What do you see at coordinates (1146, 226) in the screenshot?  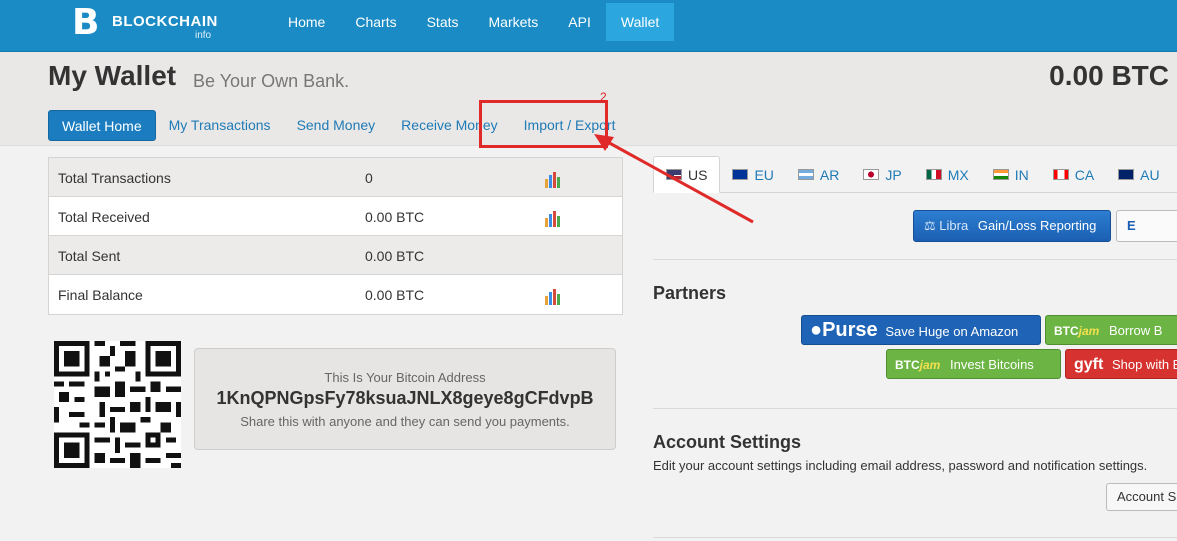 I see `partner-second-button: E` at bounding box center [1146, 226].